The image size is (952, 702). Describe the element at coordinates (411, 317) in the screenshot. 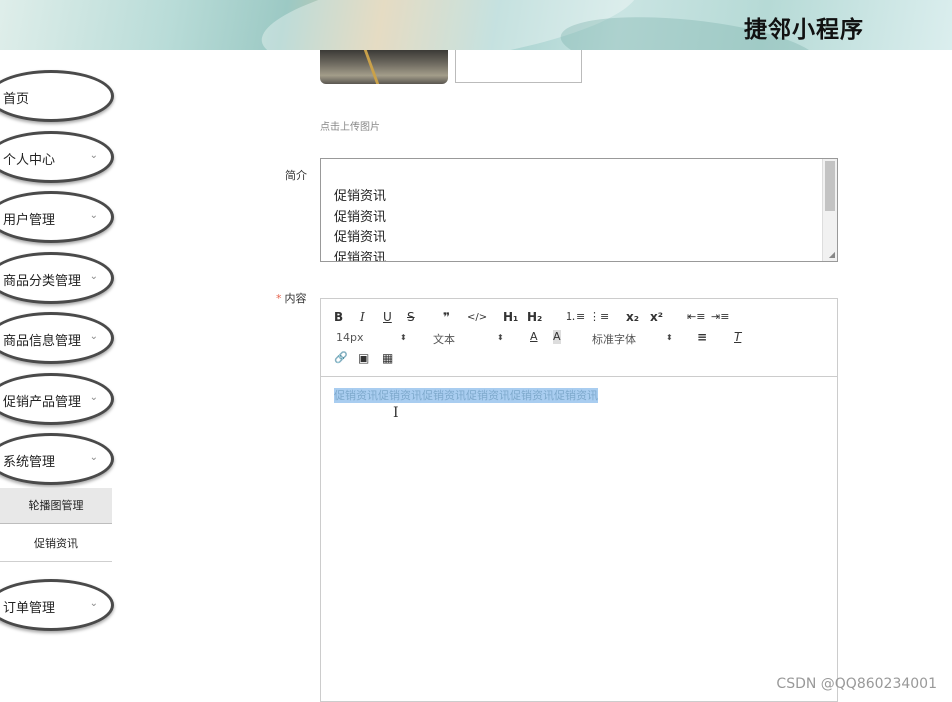

I see `strike-button: S` at that location.